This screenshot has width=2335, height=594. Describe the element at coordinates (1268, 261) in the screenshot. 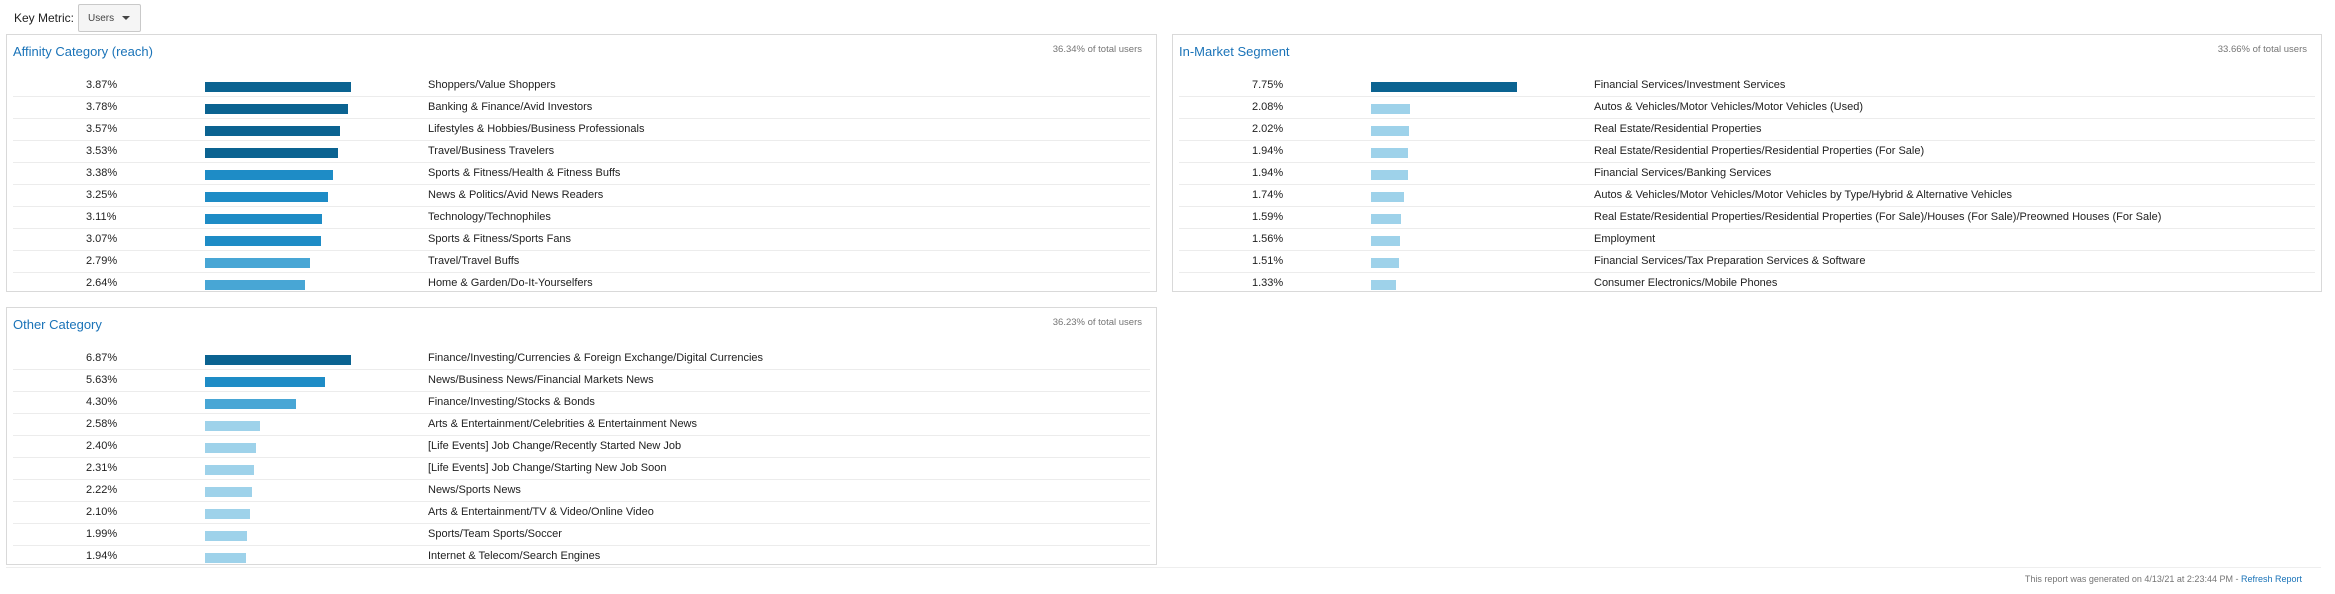

I see `row-percentage: 1.51%` at that location.